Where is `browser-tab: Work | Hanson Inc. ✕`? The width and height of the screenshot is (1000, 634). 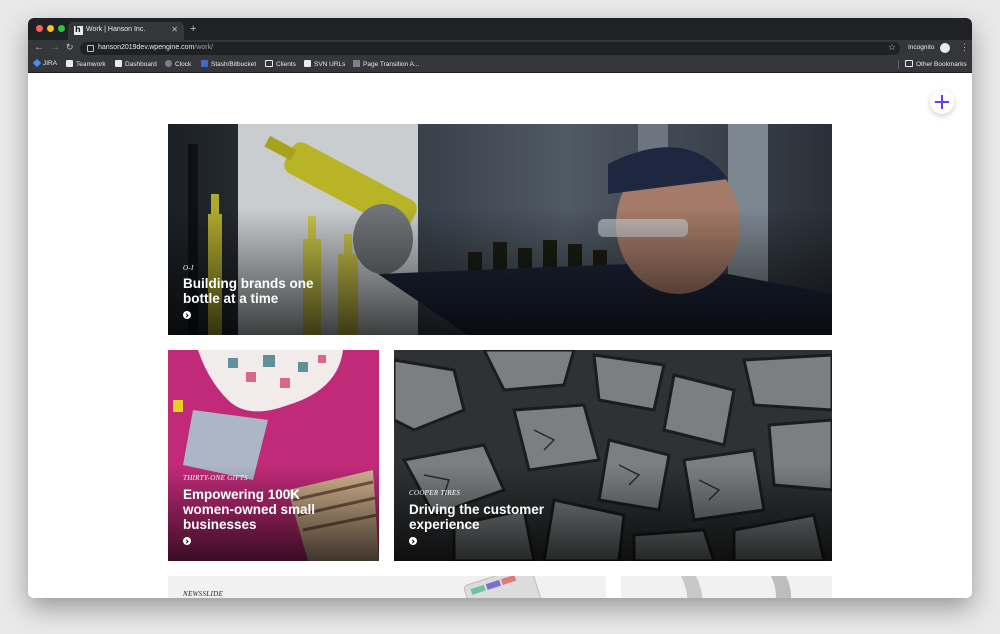 browser-tab: Work | Hanson Inc. ✕ is located at coordinates (126, 31).